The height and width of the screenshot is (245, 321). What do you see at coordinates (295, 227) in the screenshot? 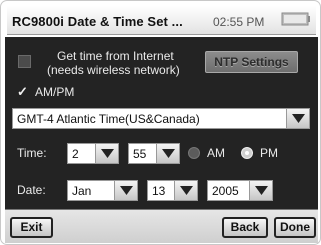
I see `done-button: Done` at bounding box center [295, 227].